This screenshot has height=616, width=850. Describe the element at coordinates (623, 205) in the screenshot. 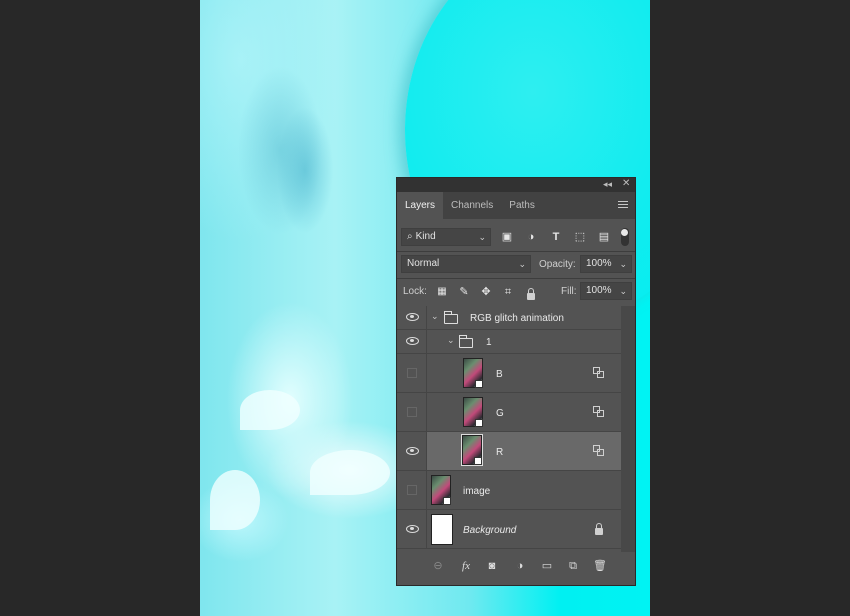

I see `panel-menu-icon` at that location.